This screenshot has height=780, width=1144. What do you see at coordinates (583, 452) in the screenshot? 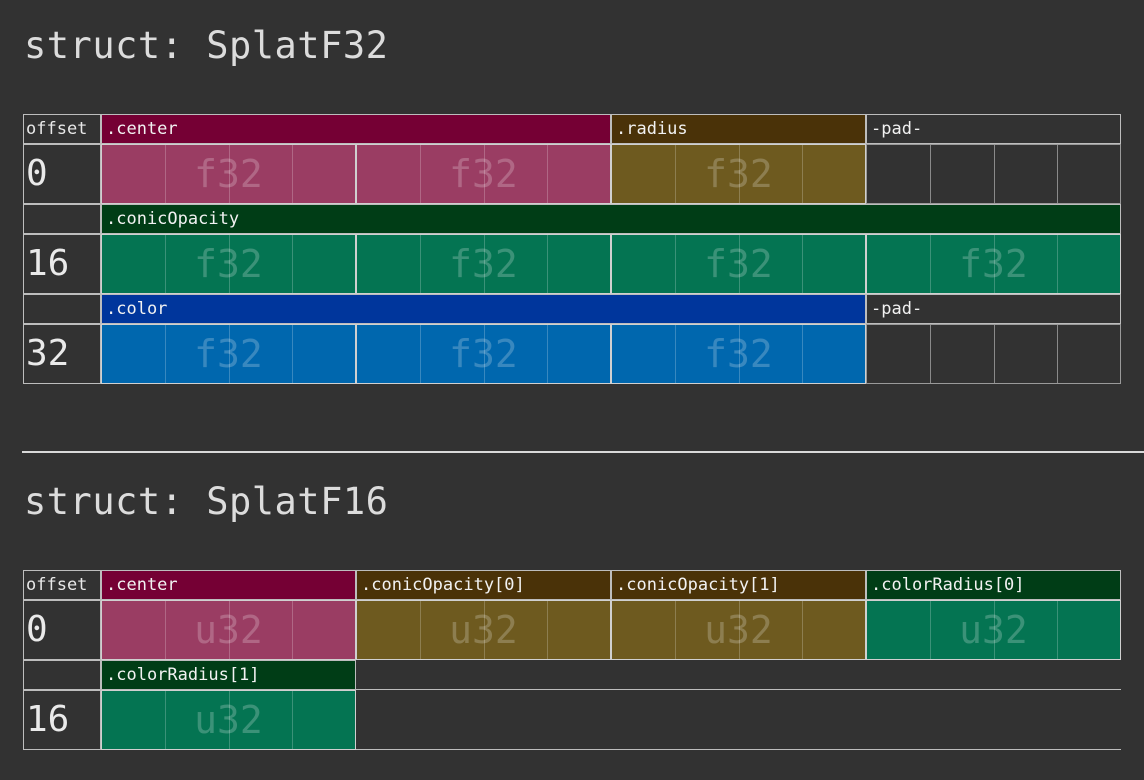
I see `section-divider` at bounding box center [583, 452].